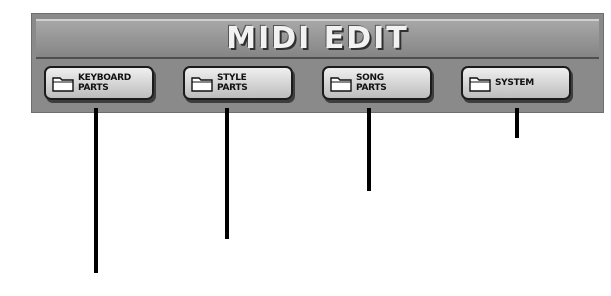 This screenshot has width=611, height=296. I want to click on system-label: SYSTEM, so click(514, 83).